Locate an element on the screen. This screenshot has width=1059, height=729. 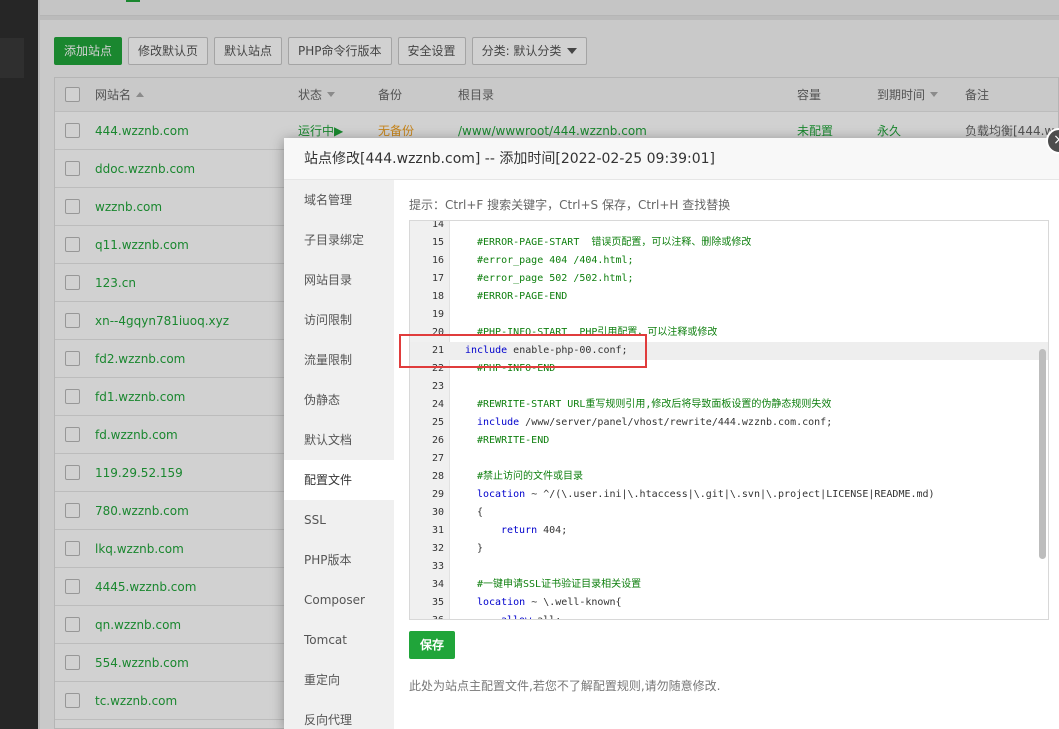
nav-item: SSL is located at coordinates (339, 520).